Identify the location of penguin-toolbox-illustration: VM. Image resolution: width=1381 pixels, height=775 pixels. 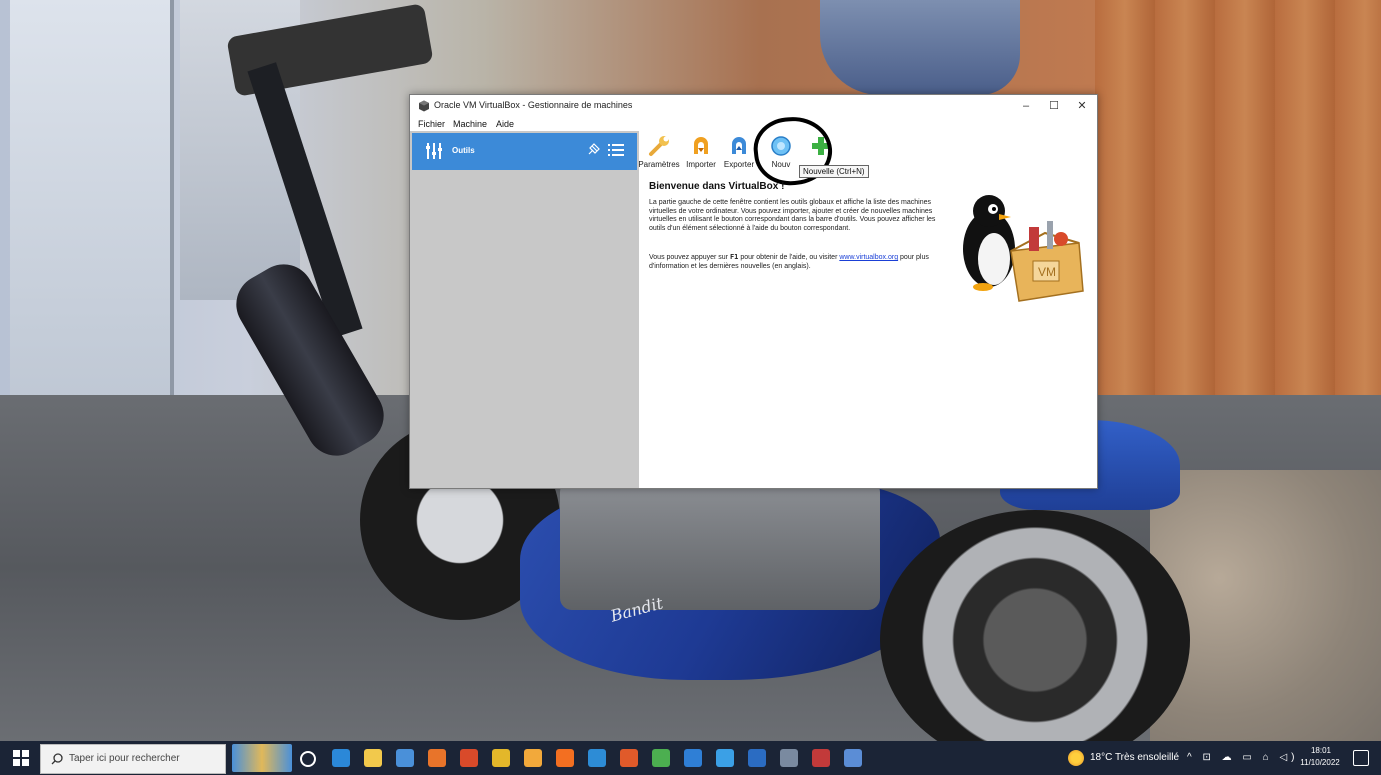
(1023, 248).